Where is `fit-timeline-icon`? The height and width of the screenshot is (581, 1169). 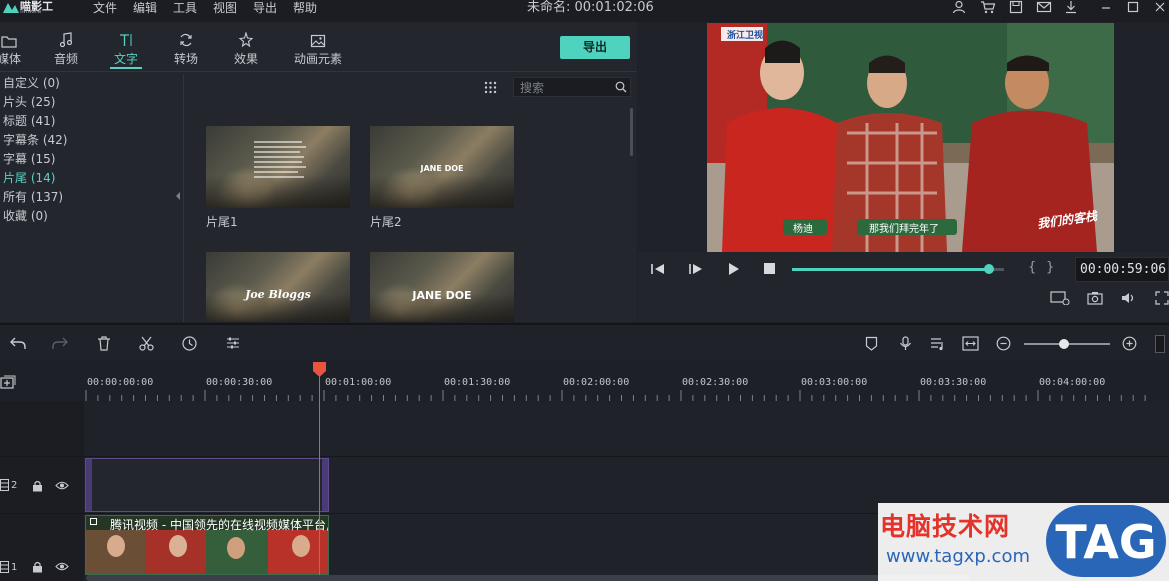
fit-timeline-icon is located at coordinates (970, 343).